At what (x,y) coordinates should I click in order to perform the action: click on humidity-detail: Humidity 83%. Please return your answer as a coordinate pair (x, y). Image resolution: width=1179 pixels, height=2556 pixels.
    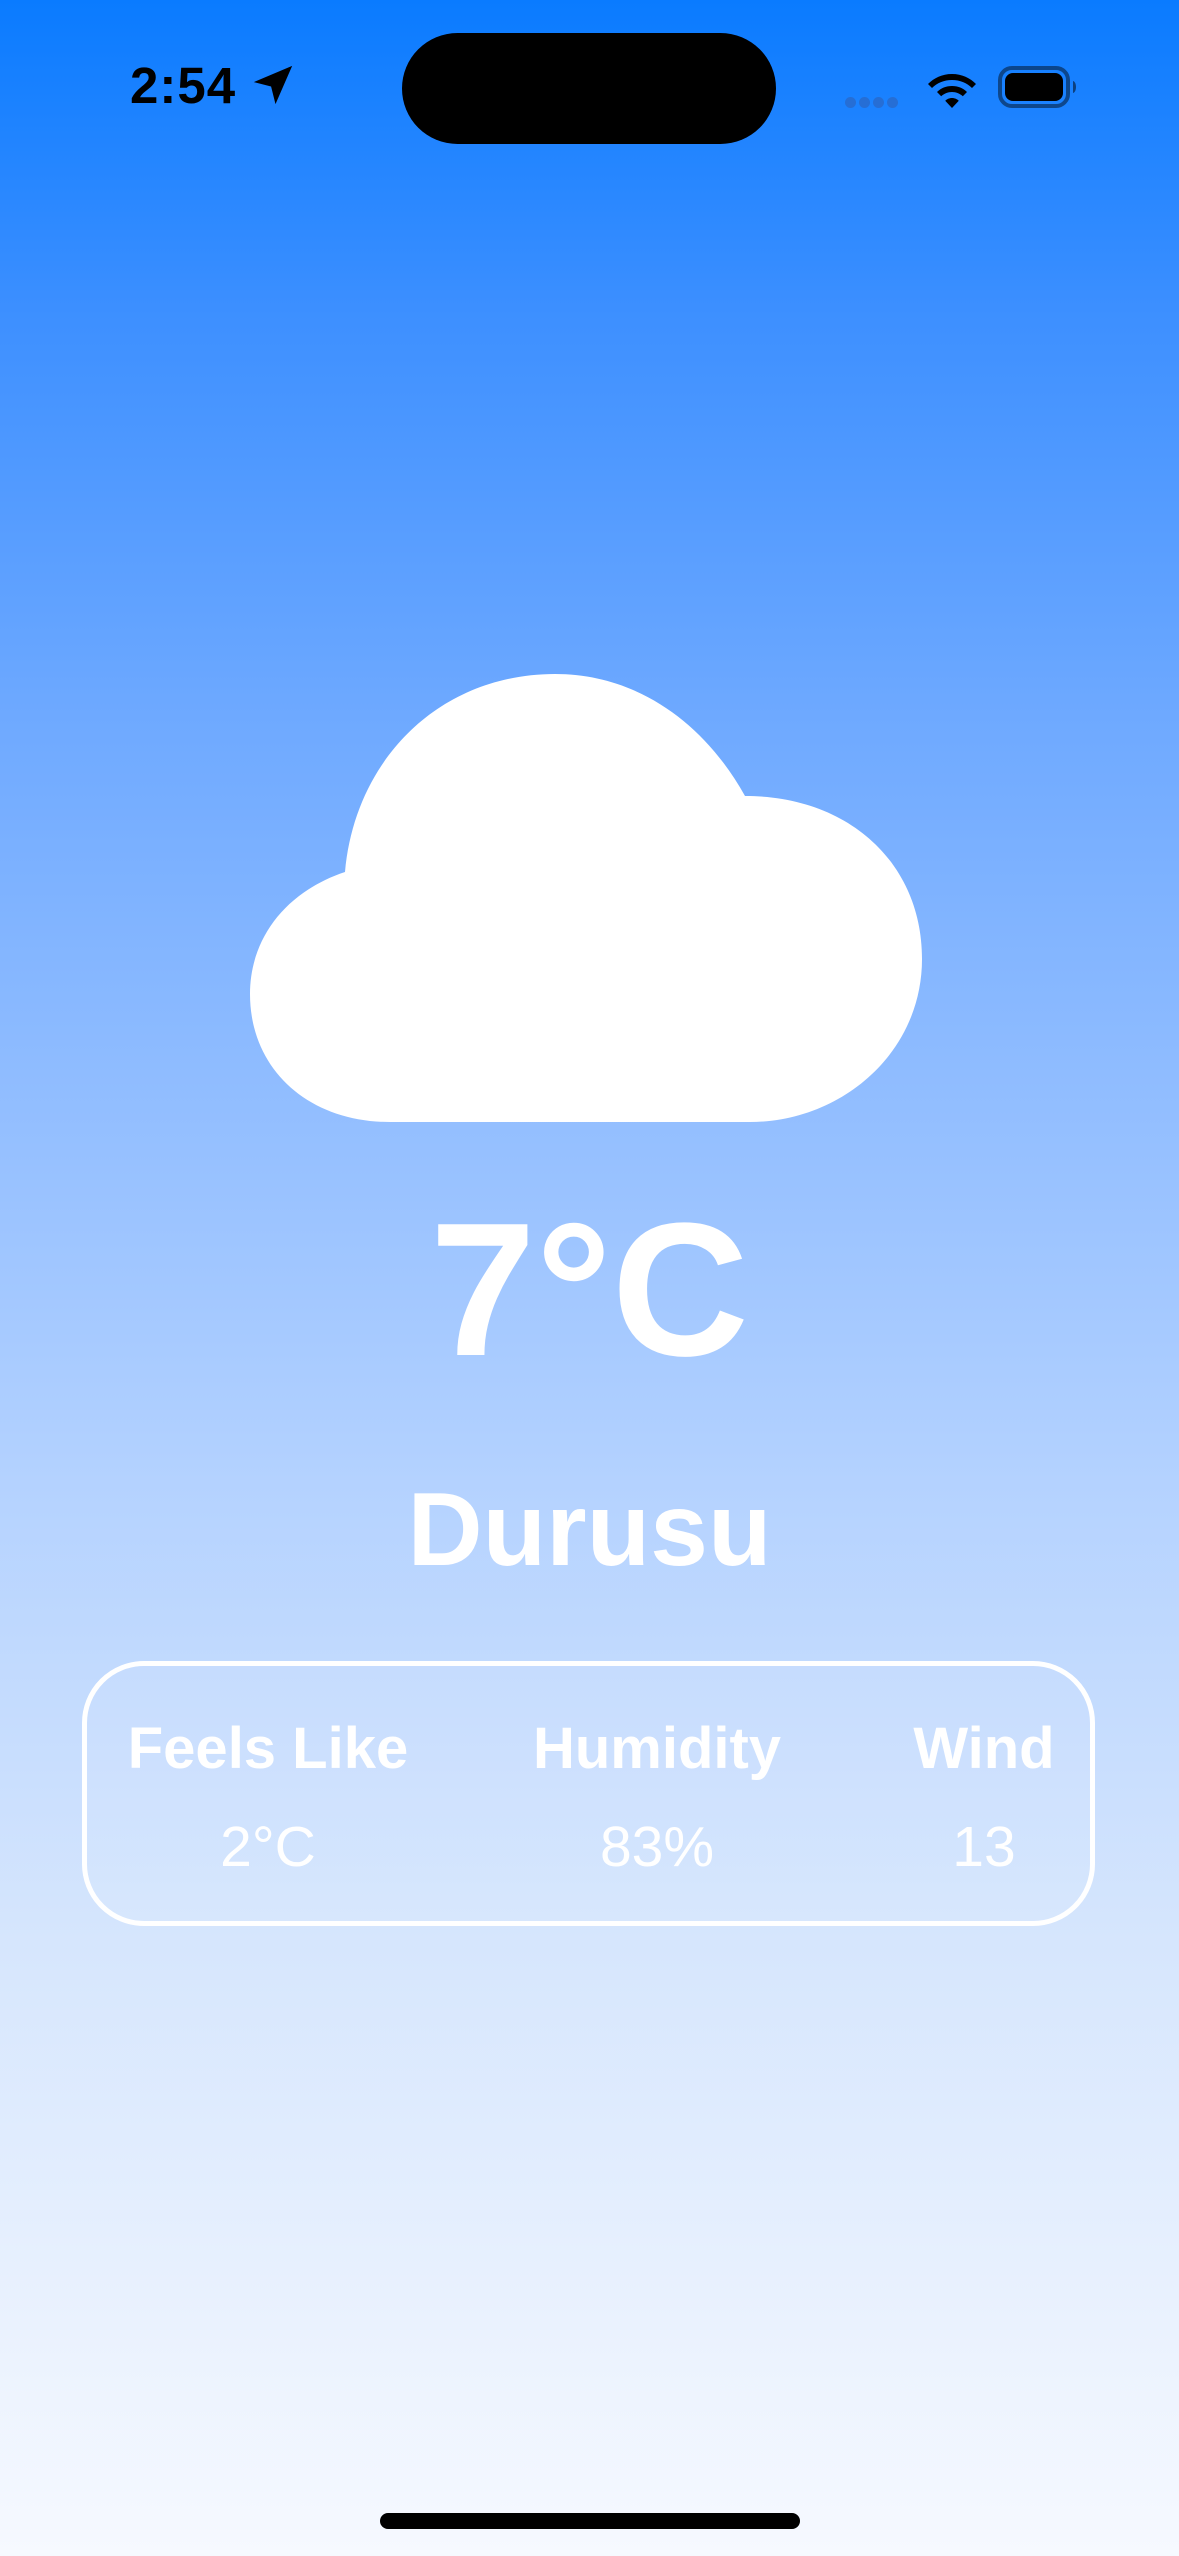
    Looking at the image, I should click on (657, 1797).